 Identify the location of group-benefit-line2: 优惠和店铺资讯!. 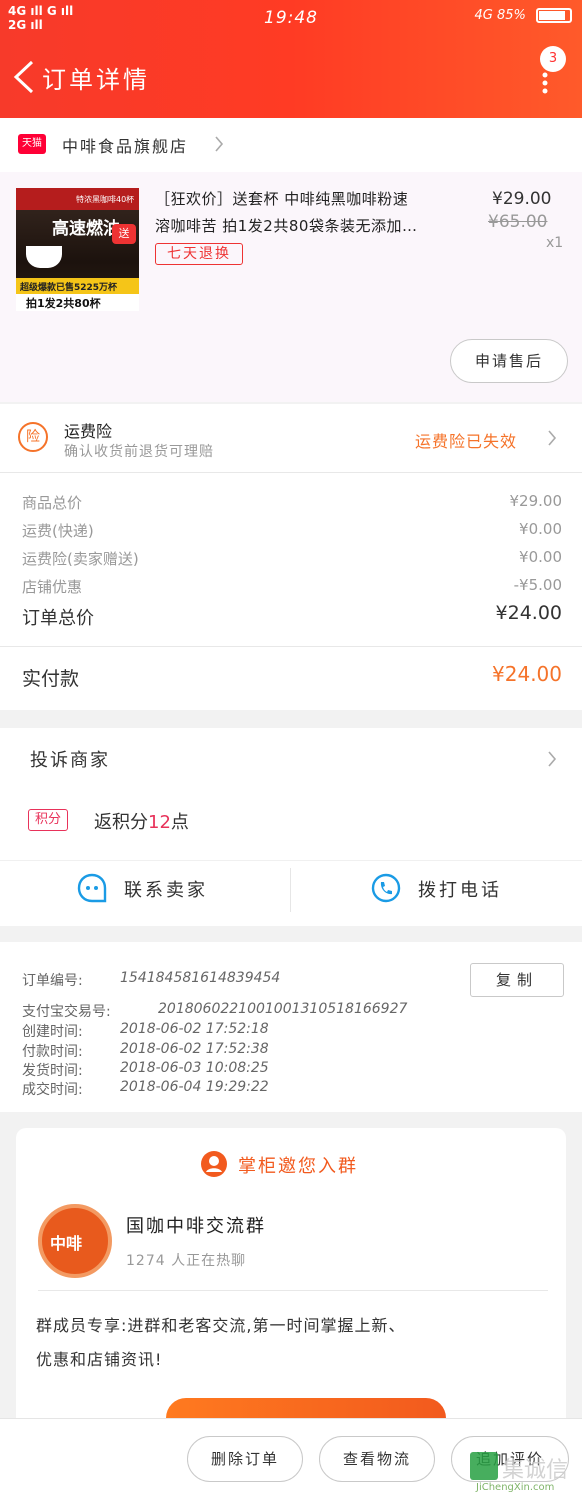
(99, 1359).